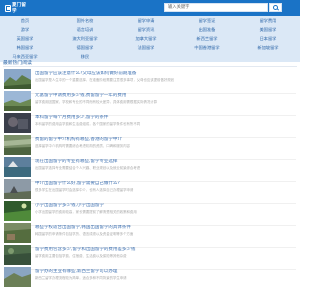 The height and width of the screenshot is (300, 320). I want to click on nav-item: 国外名校, so click(85, 20).